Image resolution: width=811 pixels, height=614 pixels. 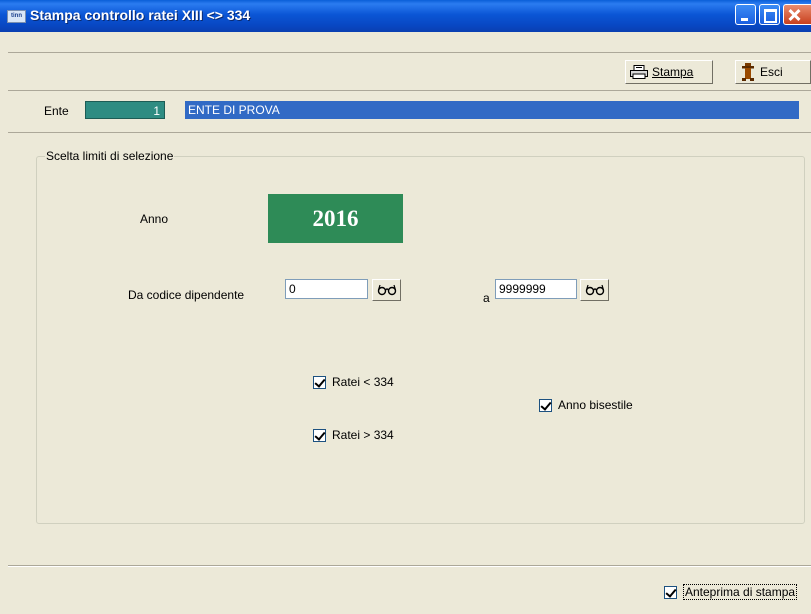 I want to click on anno-bisestile-label: Anno bisestile, so click(x=595, y=405).